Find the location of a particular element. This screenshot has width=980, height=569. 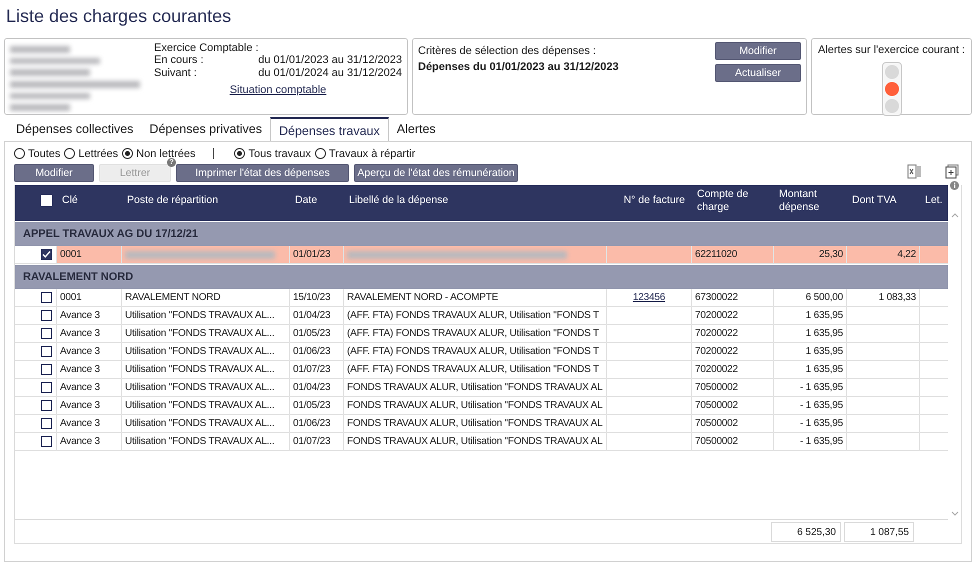

table-row: Avance 3 Utilisation "FONDS TRAVAUX AL... 01/04/23 (AFF. FTA) FONDS TRAVAUX ALUR, Utilisation "FONDS T 70200022 1 635,95 is located at coordinates (481, 316).